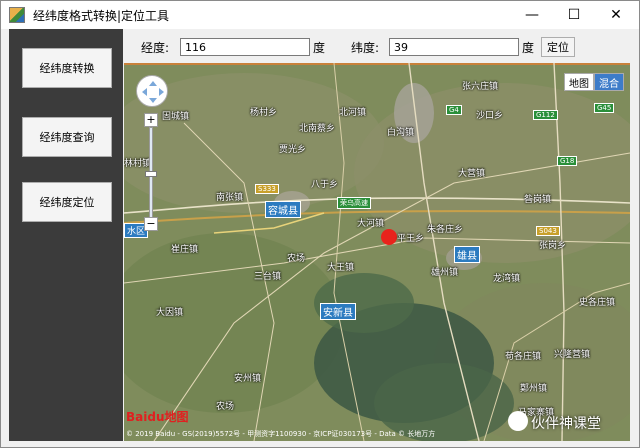  What do you see at coordinates (354, 203) in the screenshot?
I see `expressway-label: 荣乌高速` at bounding box center [354, 203].